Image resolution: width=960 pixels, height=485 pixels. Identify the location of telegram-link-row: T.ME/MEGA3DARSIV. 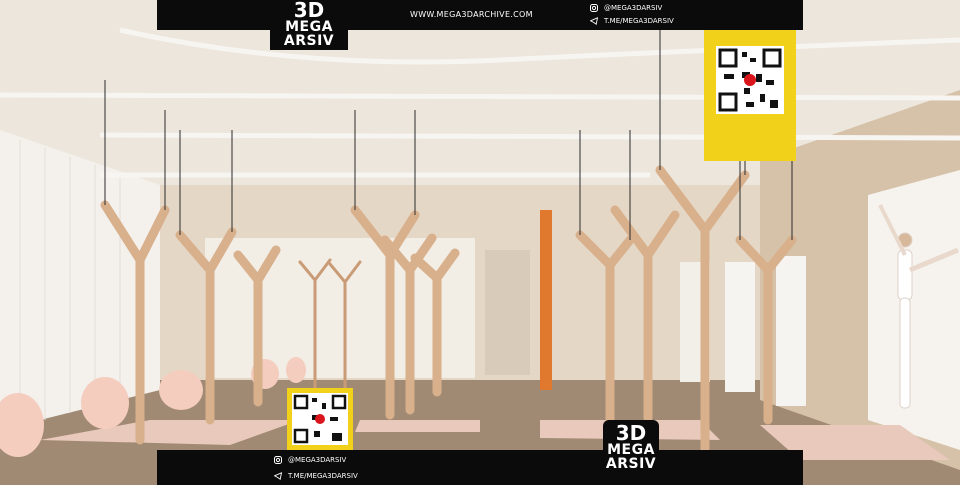
(632, 21).